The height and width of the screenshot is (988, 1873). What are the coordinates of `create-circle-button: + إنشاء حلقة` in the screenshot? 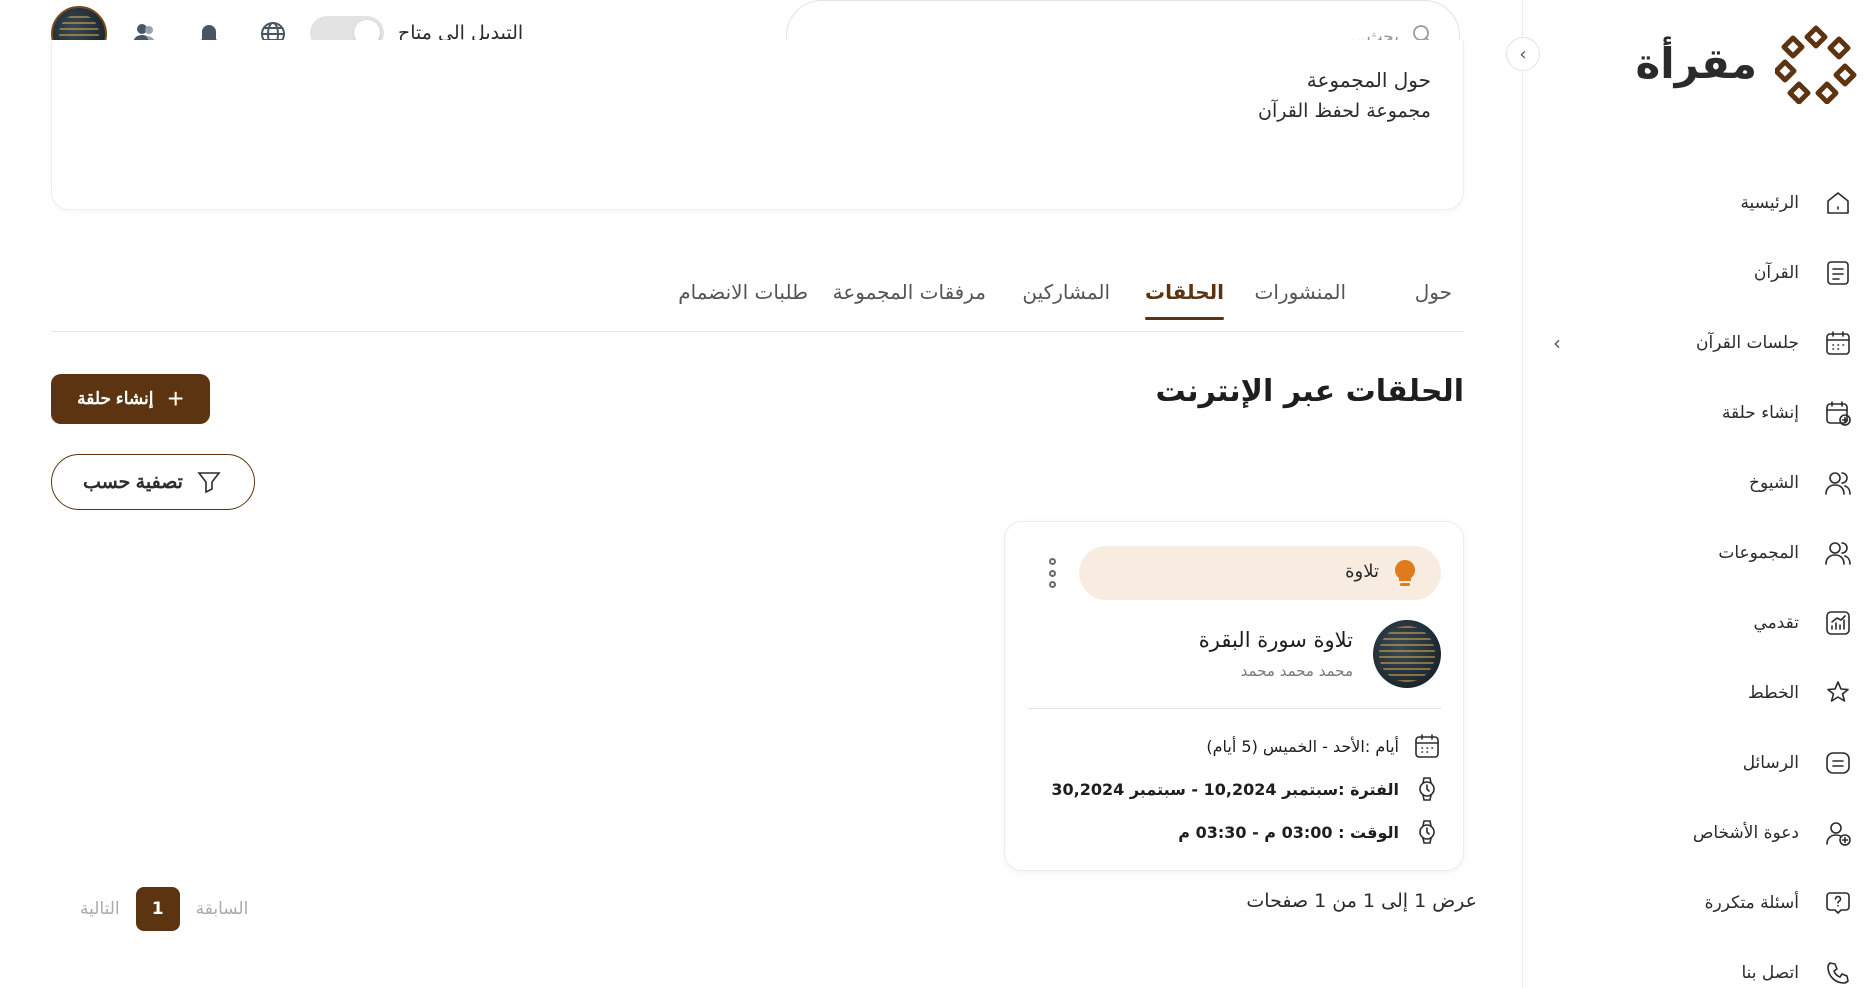 It's located at (130, 399).